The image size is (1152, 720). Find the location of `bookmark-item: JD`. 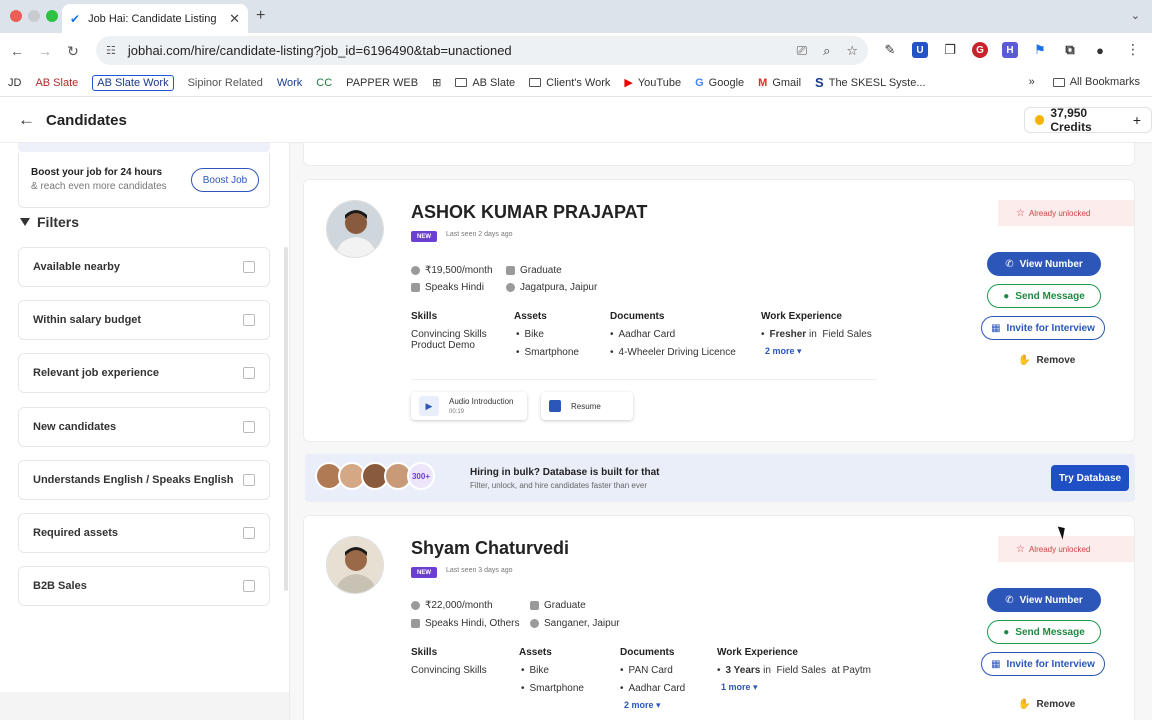

bookmark-item: JD is located at coordinates (14, 83).